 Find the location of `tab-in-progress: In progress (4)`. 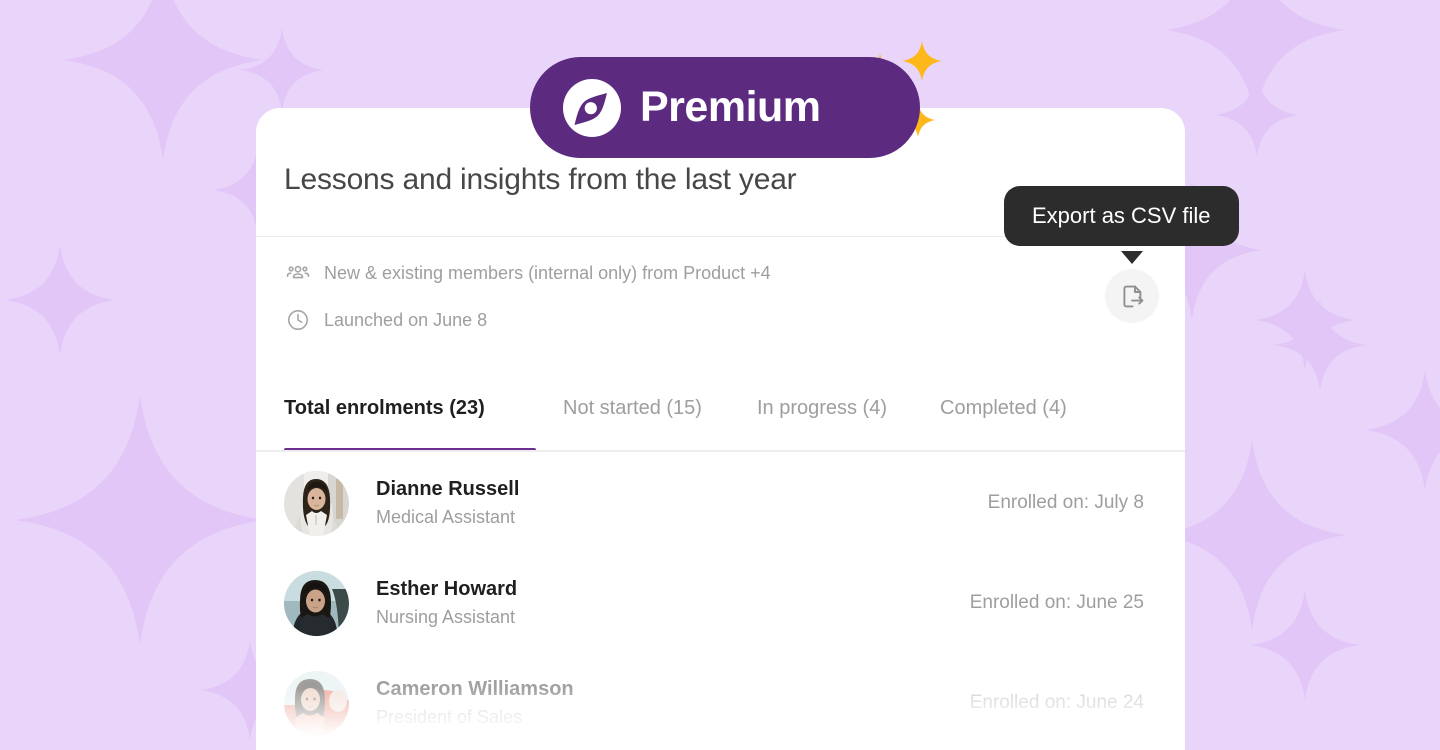

tab-in-progress: In progress (4) is located at coordinates (822, 418).